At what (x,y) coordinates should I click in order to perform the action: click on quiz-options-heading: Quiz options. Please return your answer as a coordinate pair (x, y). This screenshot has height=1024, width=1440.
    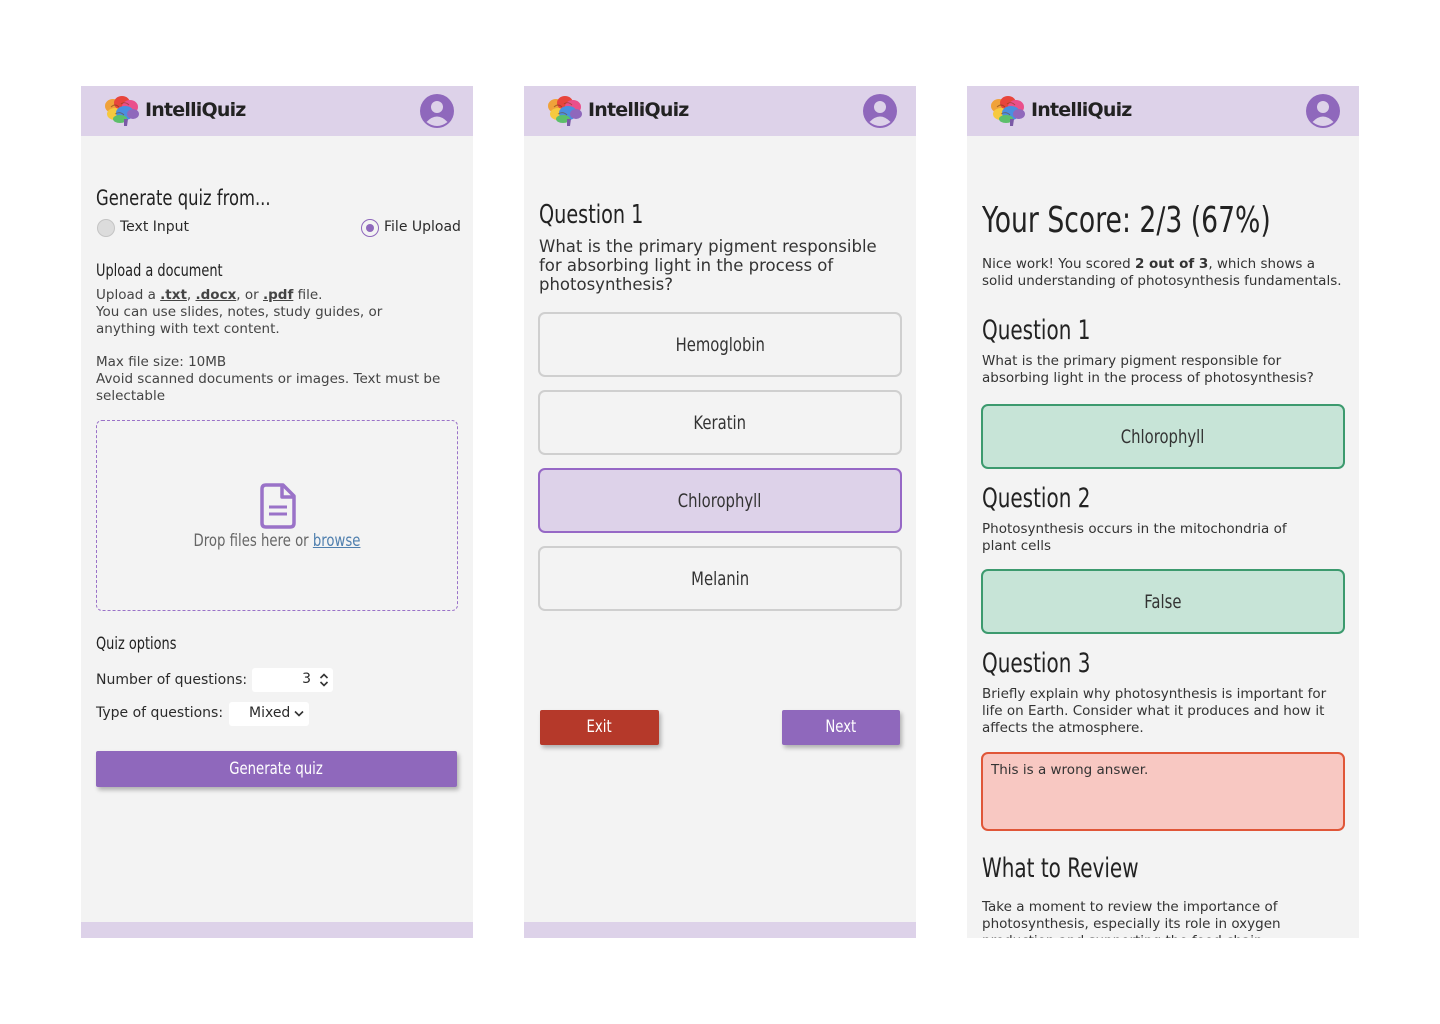
    Looking at the image, I should click on (136, 644).